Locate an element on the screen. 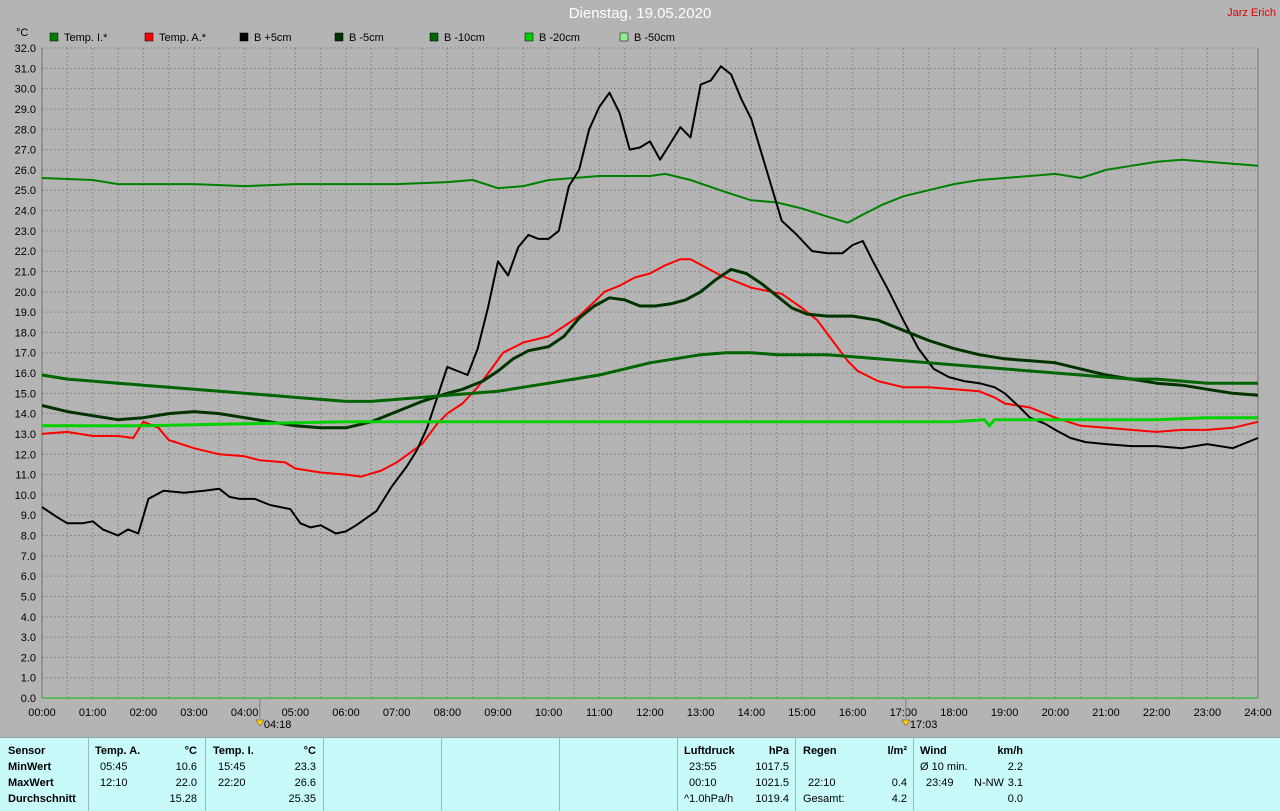 Image resolution: width=1280 pixels, height=811 pixels. y-tick-label: 18.0 is located at coordinates (25, 333).